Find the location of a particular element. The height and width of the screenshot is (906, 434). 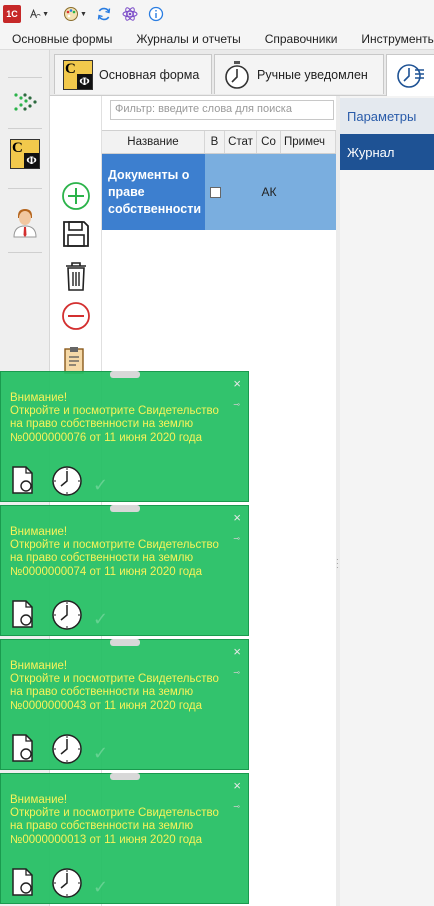

tab-label: Ручные уведомлен is located at coordinates (312, 74).